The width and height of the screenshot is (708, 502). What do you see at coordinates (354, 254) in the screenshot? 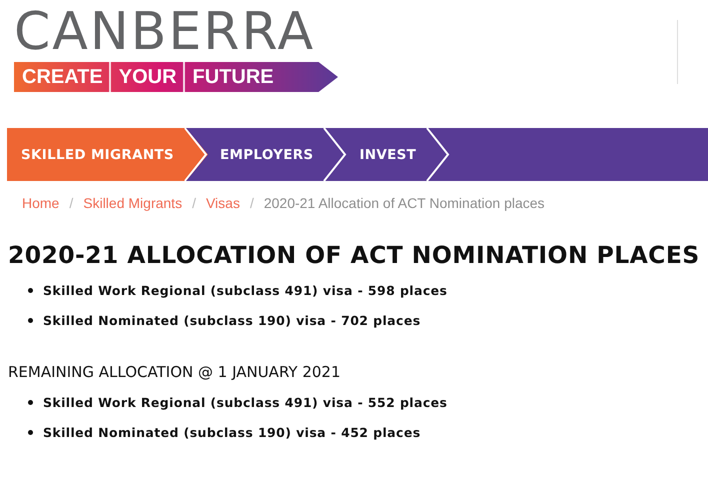
I see `page-heading: 2020-21 ALLOCATION OF ACT NOMINATION PLACES` at bounding box center [354, 254].